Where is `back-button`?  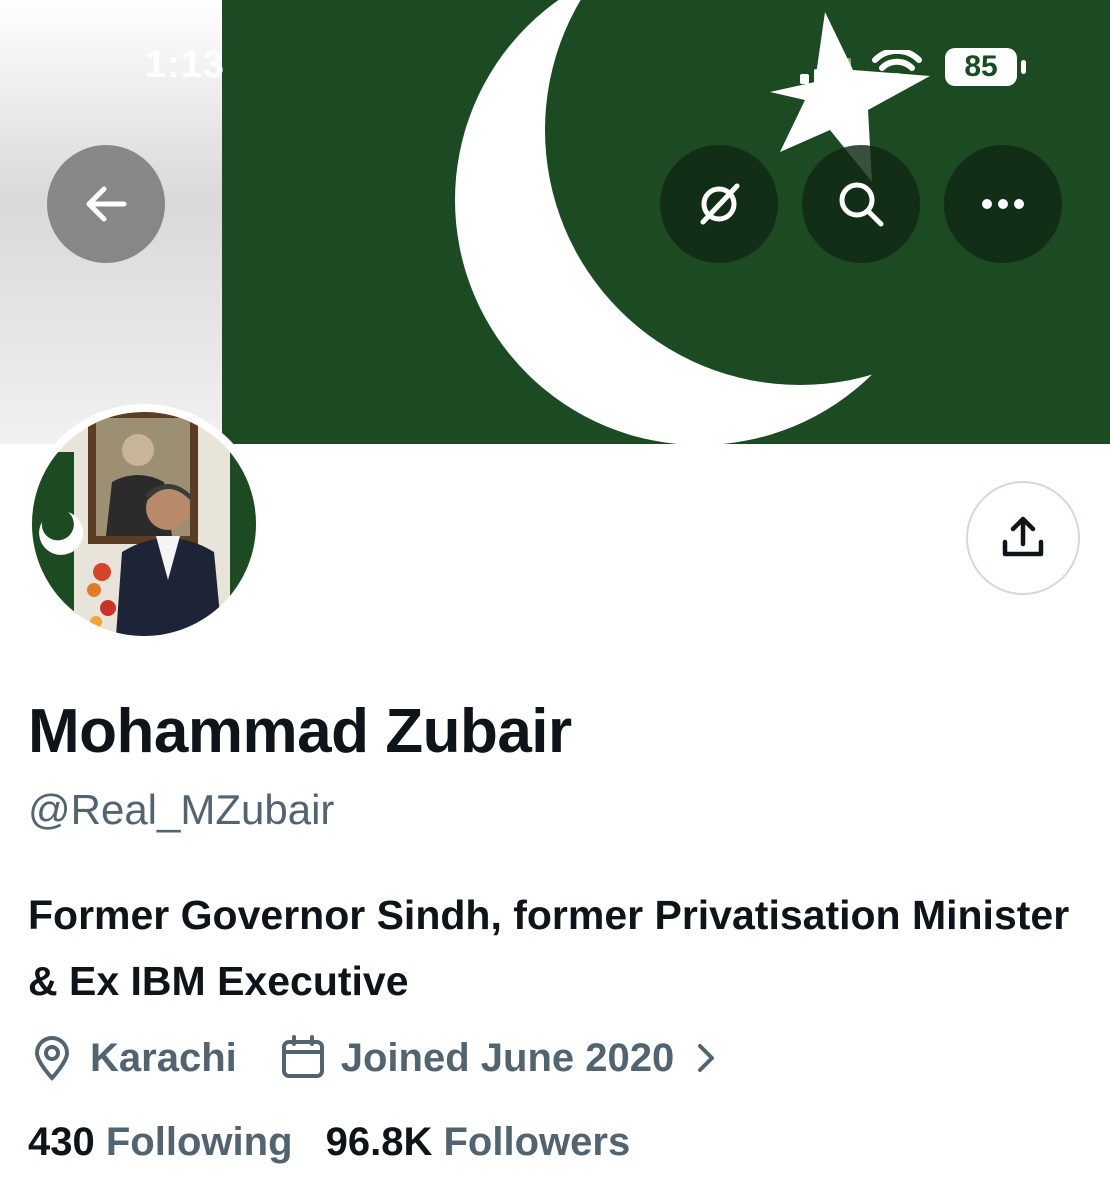 back-button is located at coordinates (106, 204).